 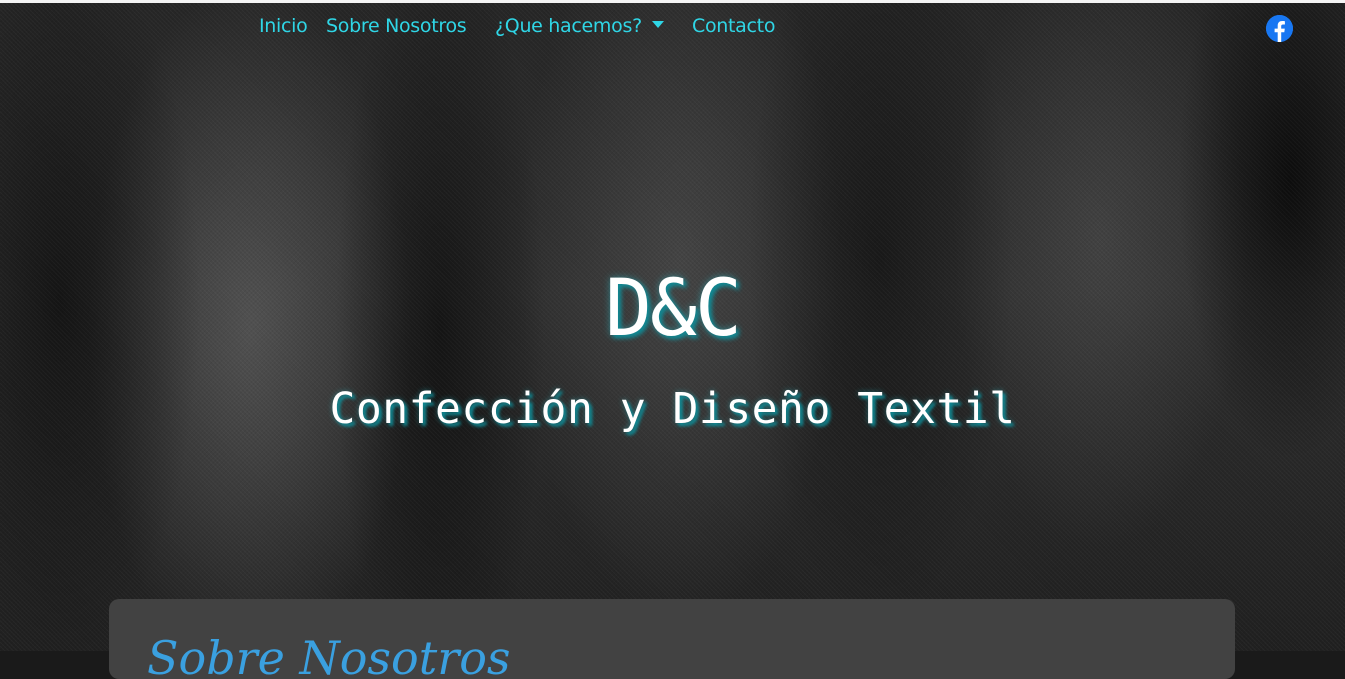 What do you see at coordinates (396, 26) in the screenshot?
I see `nav-sobre-nosotros: Sobre Nosotros` at bounding box center [396, 26].